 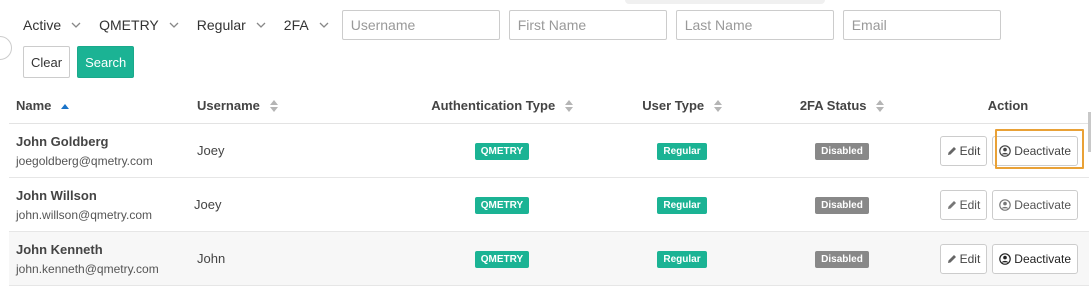 What do you see at coordinates (87, 268) in the screenshot?
I see `user-email: john.kenneth@qmetry.com` at bounding box center [87, 268].